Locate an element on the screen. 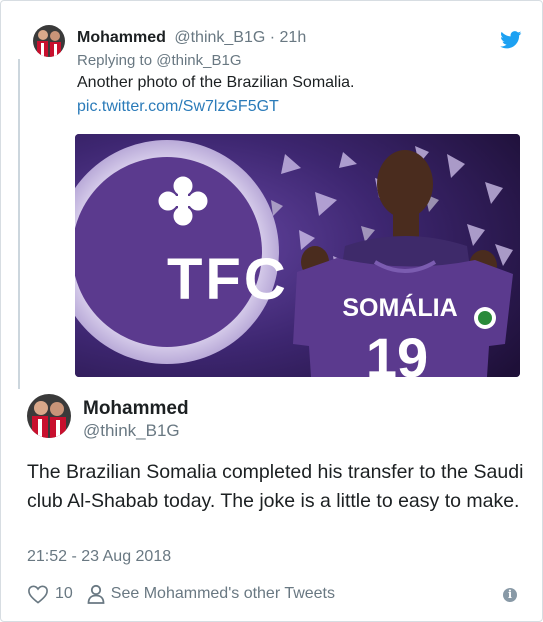 The height and width of the screenshot is (622, 543). see-other-tweets-label: See Mohammed's other Tweets is located at coordinates (222, 593).